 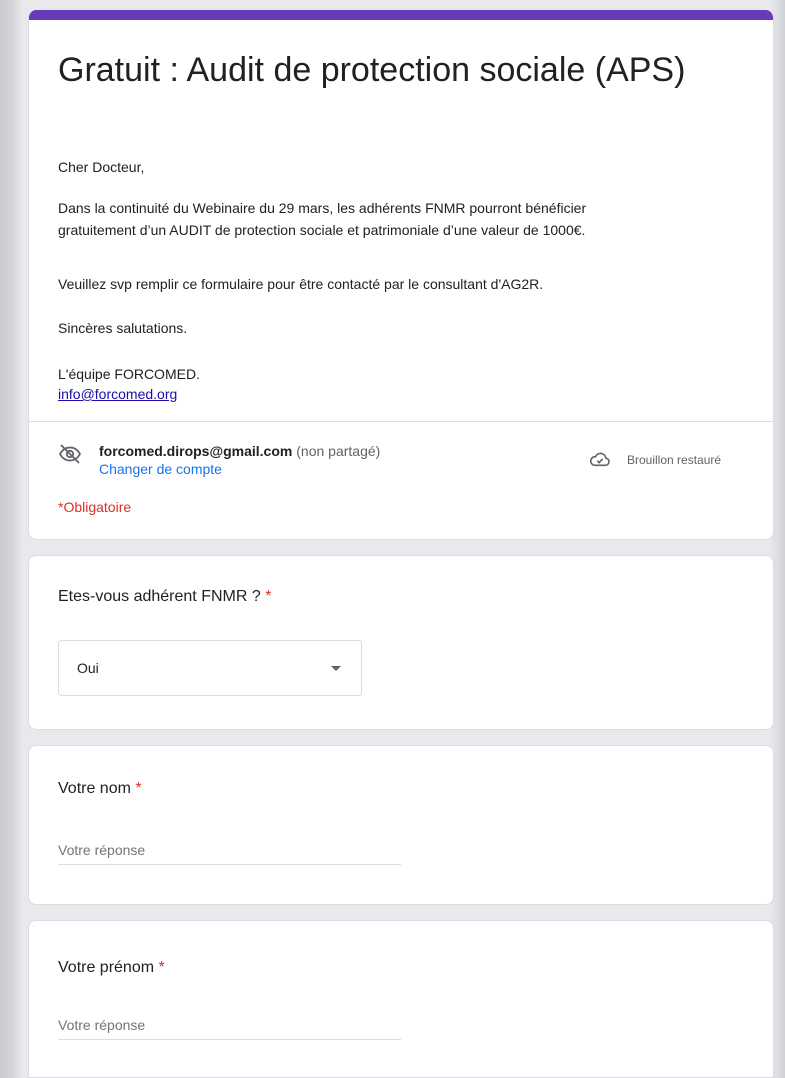 I want to click on arrow-drop-down-icon, so click(x=336, y=668).